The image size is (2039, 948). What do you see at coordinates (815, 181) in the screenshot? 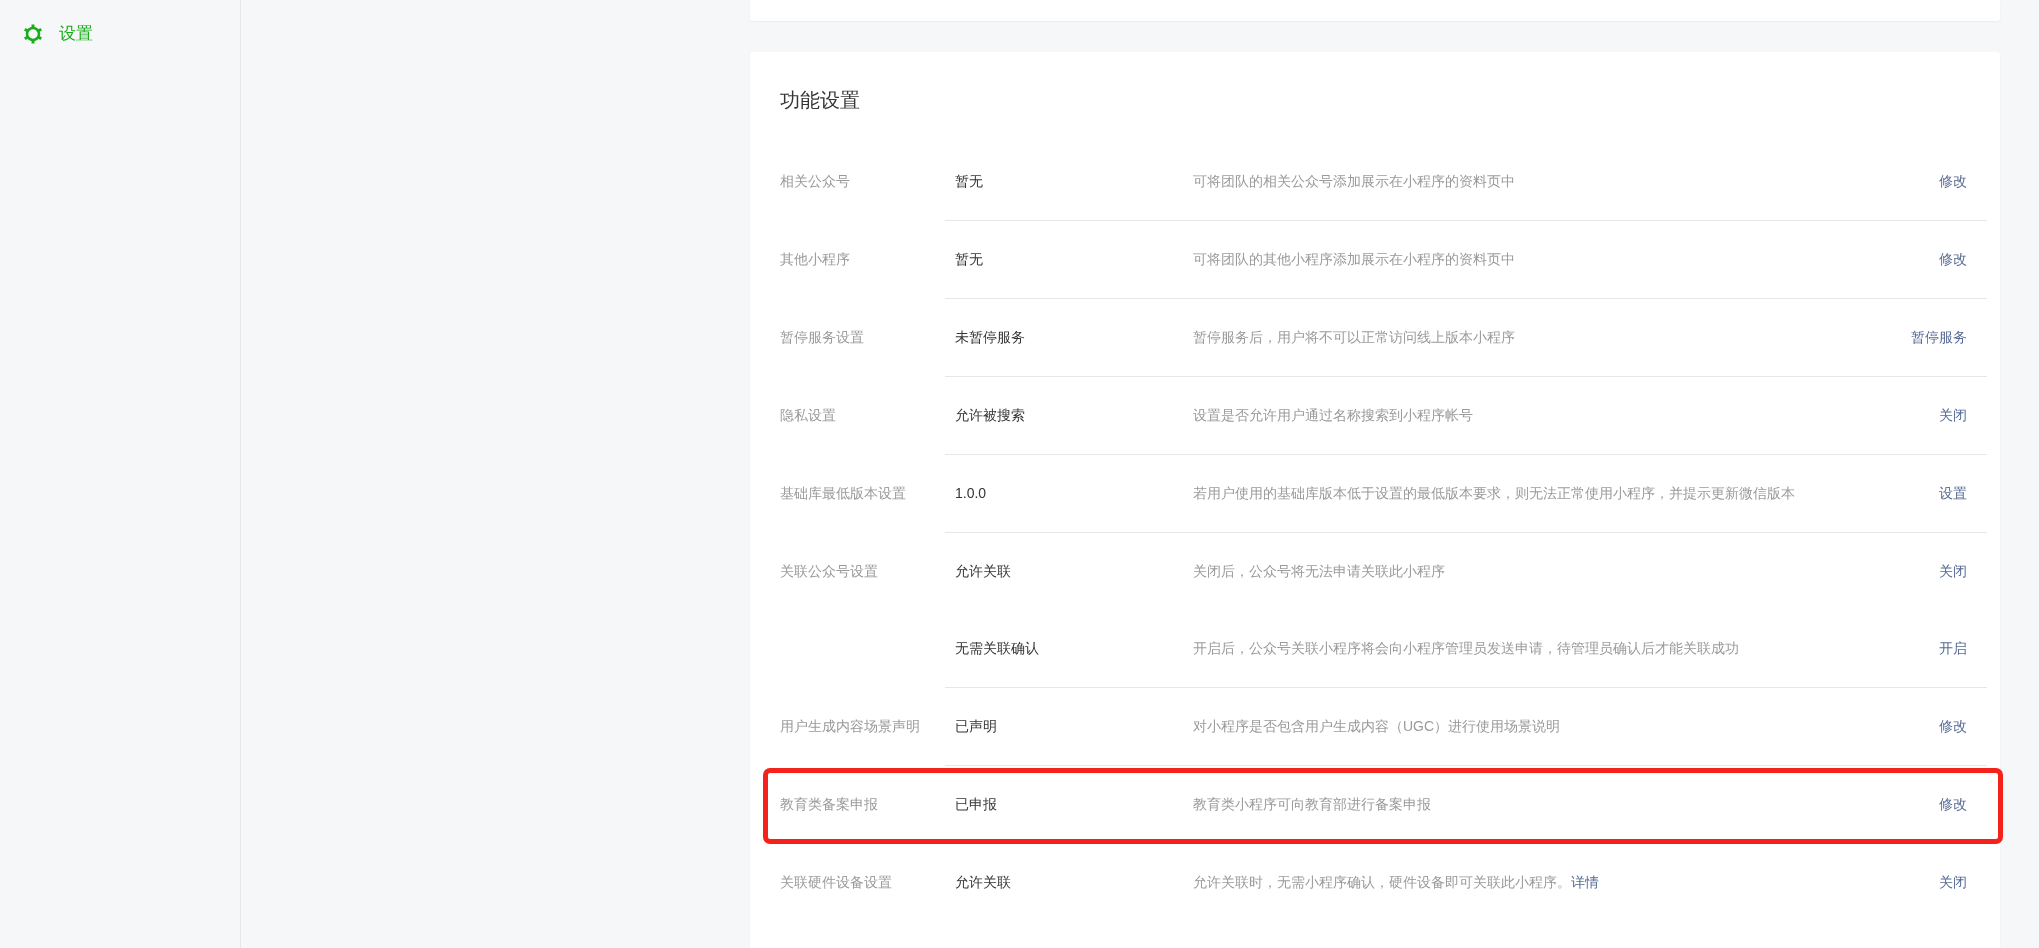
I see `setting-label: 相关公众号` at bounding box center [815, 181].